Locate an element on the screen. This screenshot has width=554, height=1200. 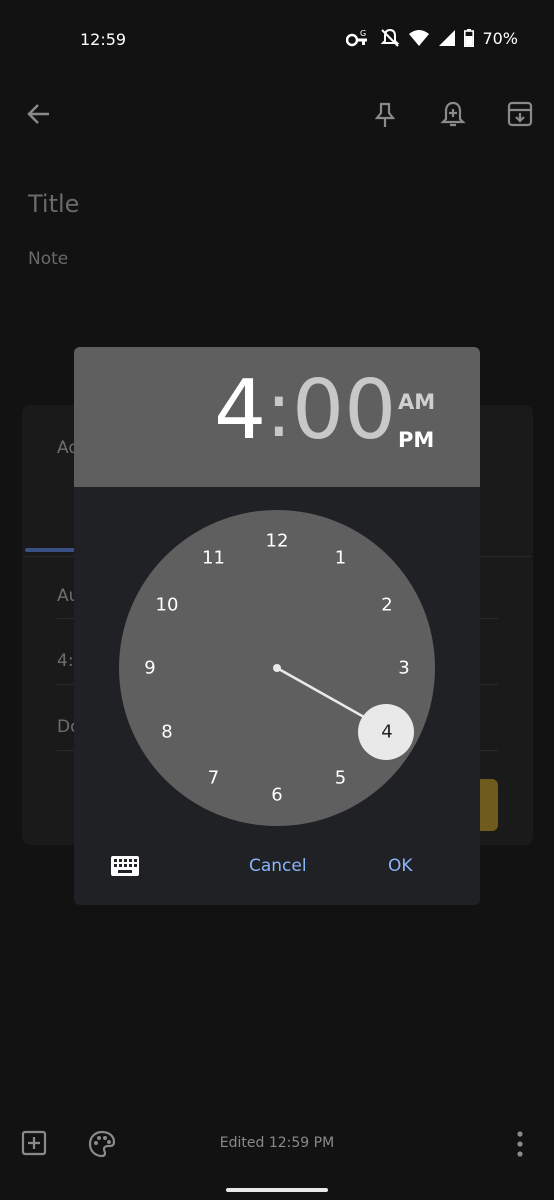
clock-number-8: 8 is located at coordinates (166, 731).